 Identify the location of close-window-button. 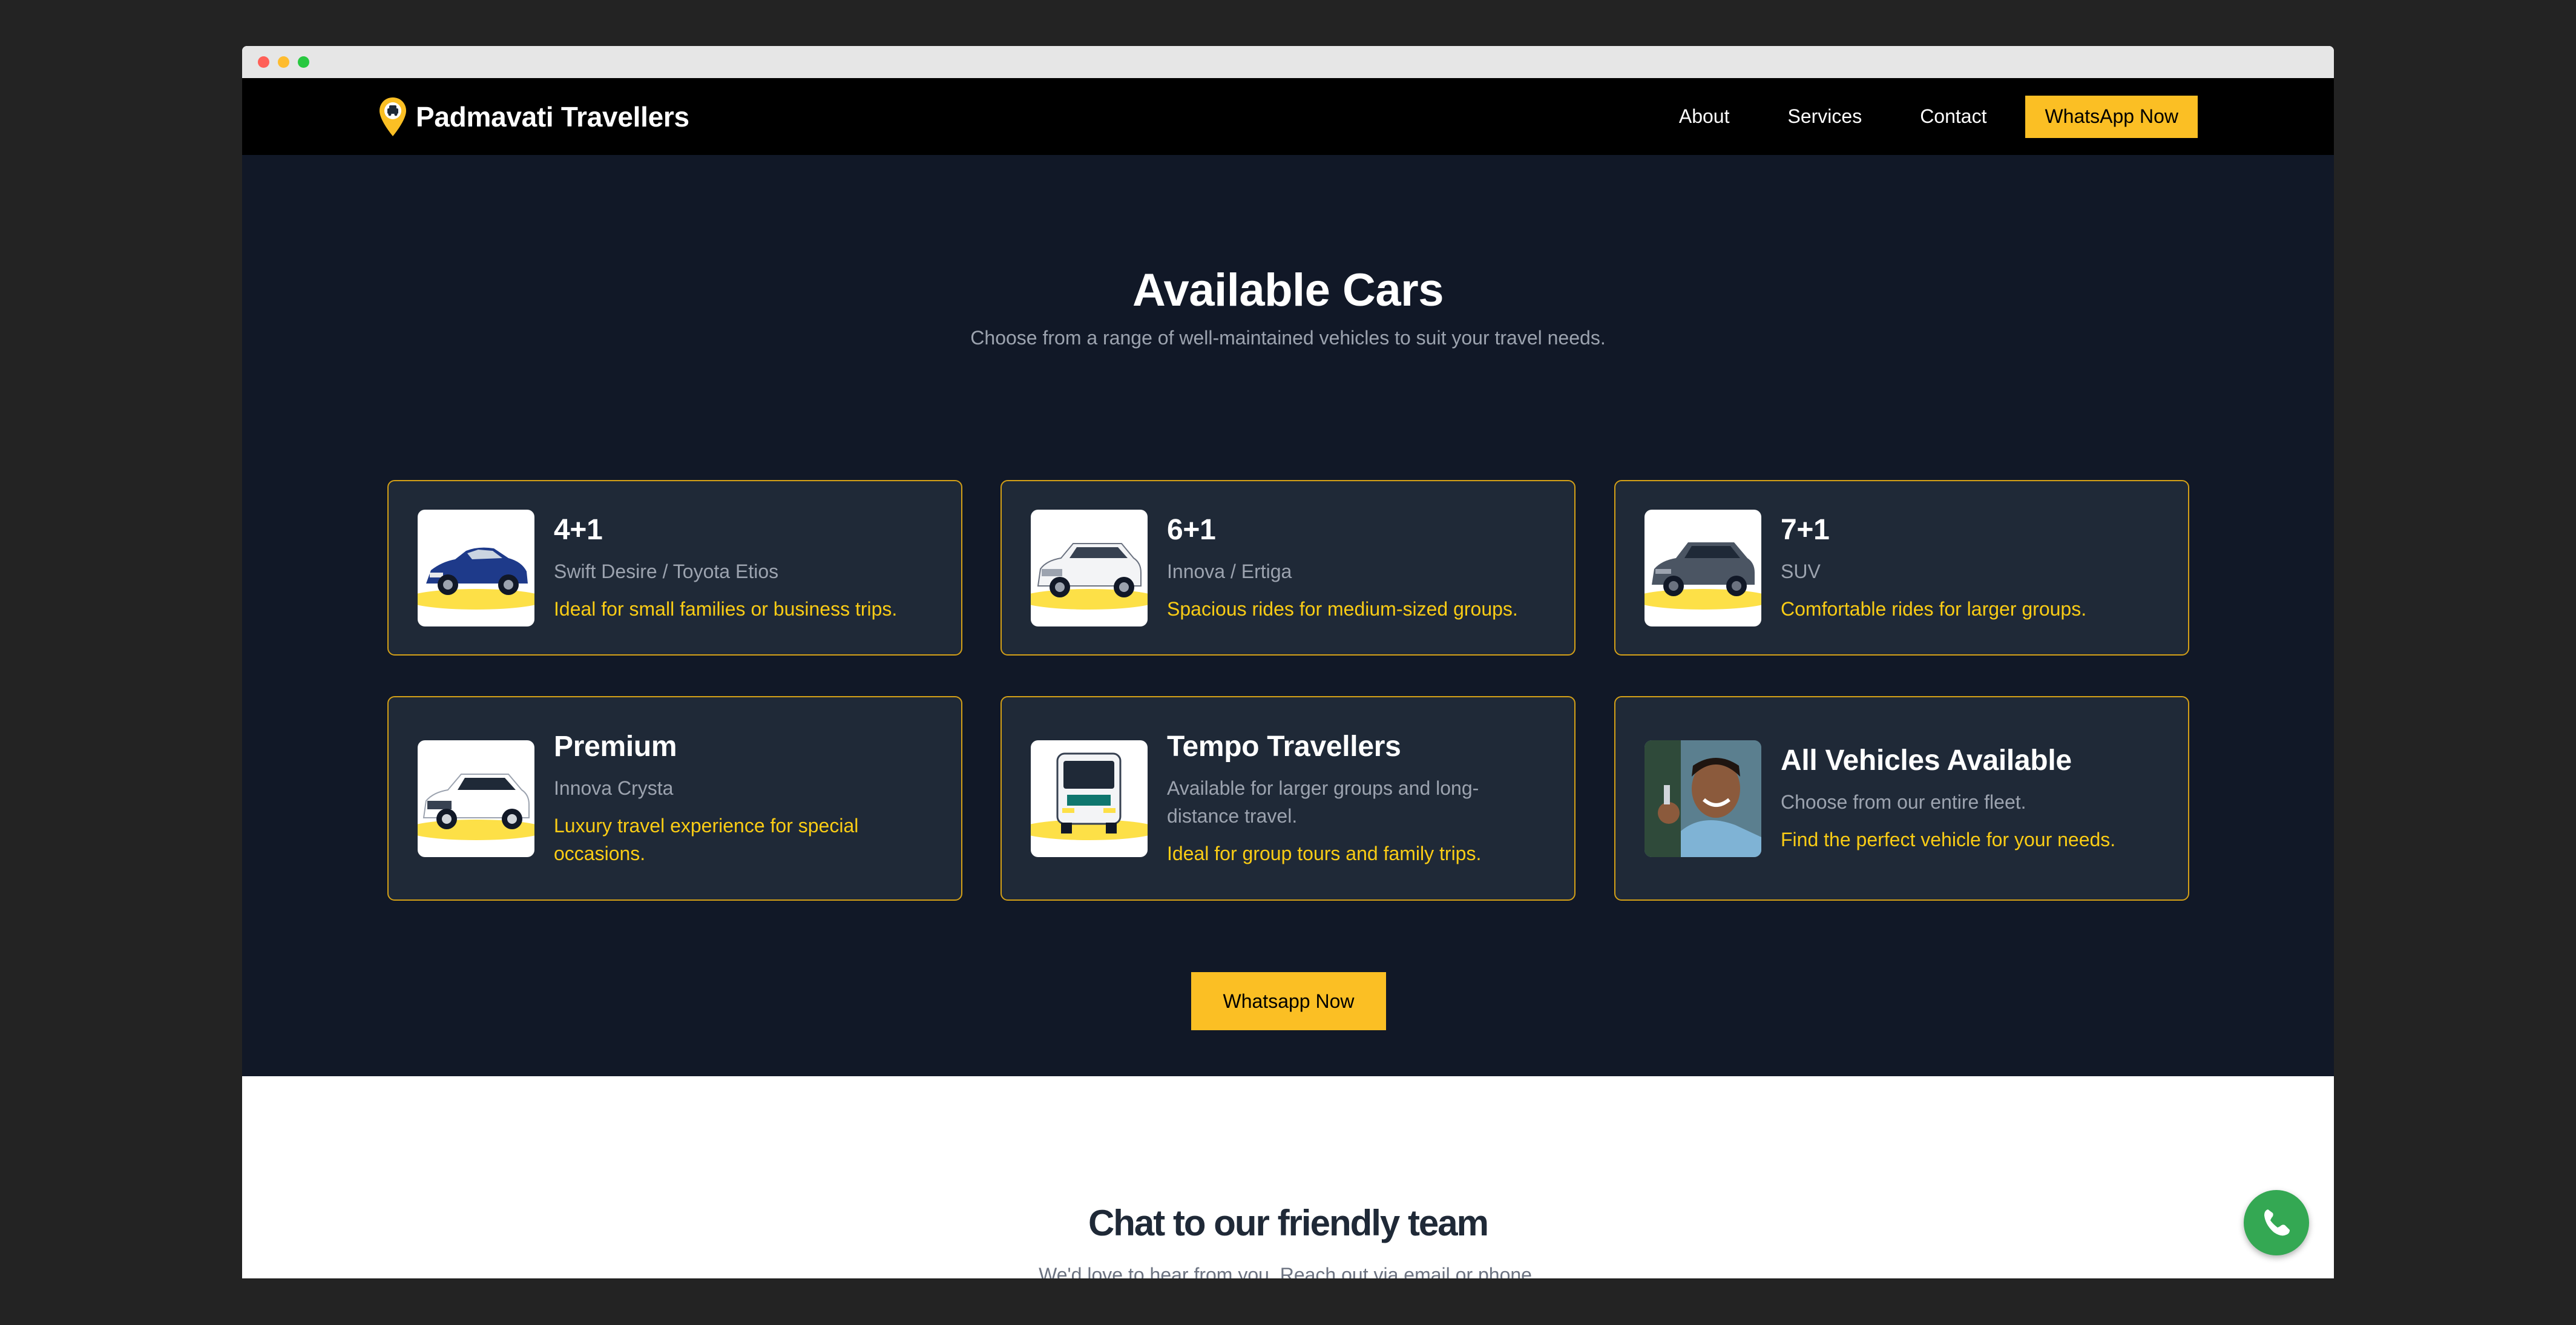
(263, 62).